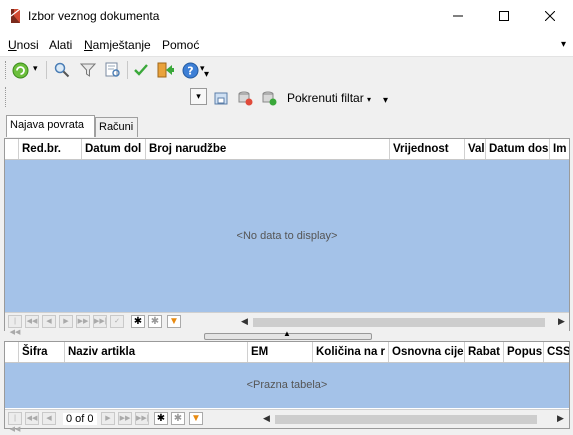  I want to click on col-popust: Popus, so click(523, 352).